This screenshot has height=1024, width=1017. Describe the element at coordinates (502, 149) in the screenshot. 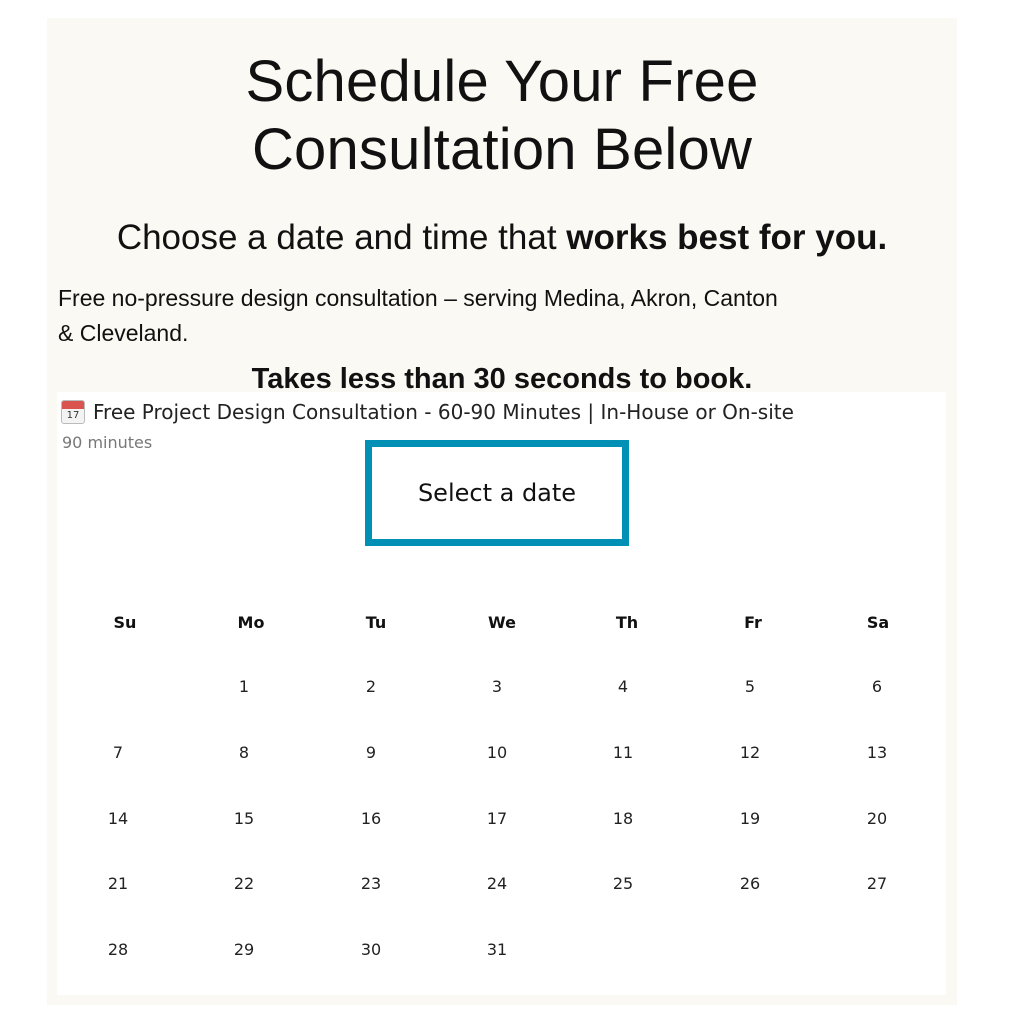

I see `page-title-line-2: Consultation Below` at that location.